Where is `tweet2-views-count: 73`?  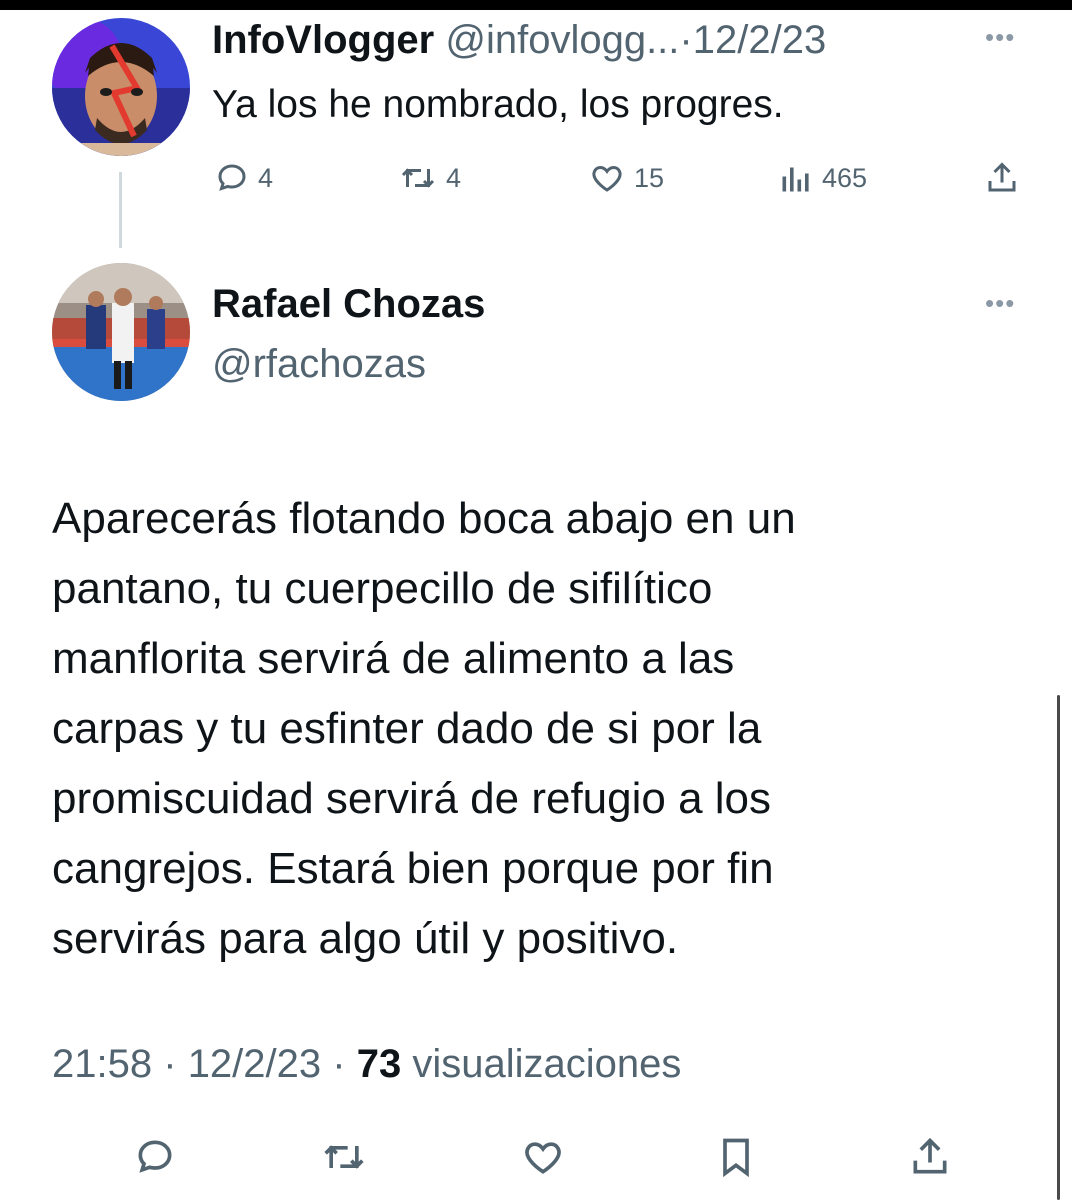 tweet2-views-count: 73 is located at coordinates (379, 1064).